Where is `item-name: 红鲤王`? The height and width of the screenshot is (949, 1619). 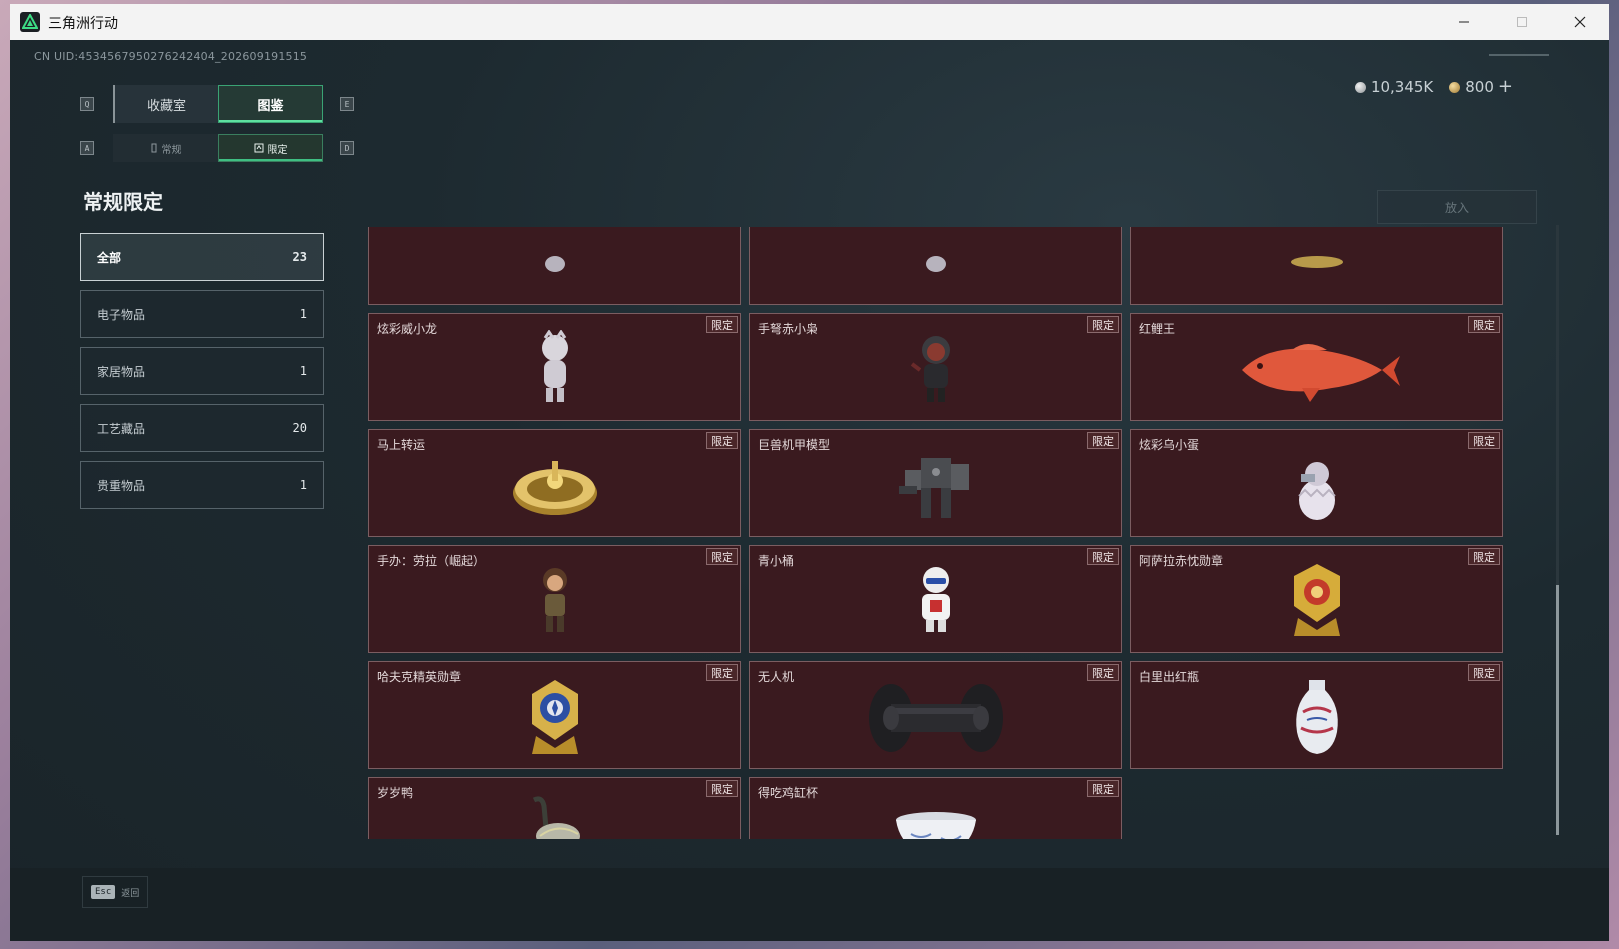
item-name: 红鲤王 is located at coordinates (1157, 329).